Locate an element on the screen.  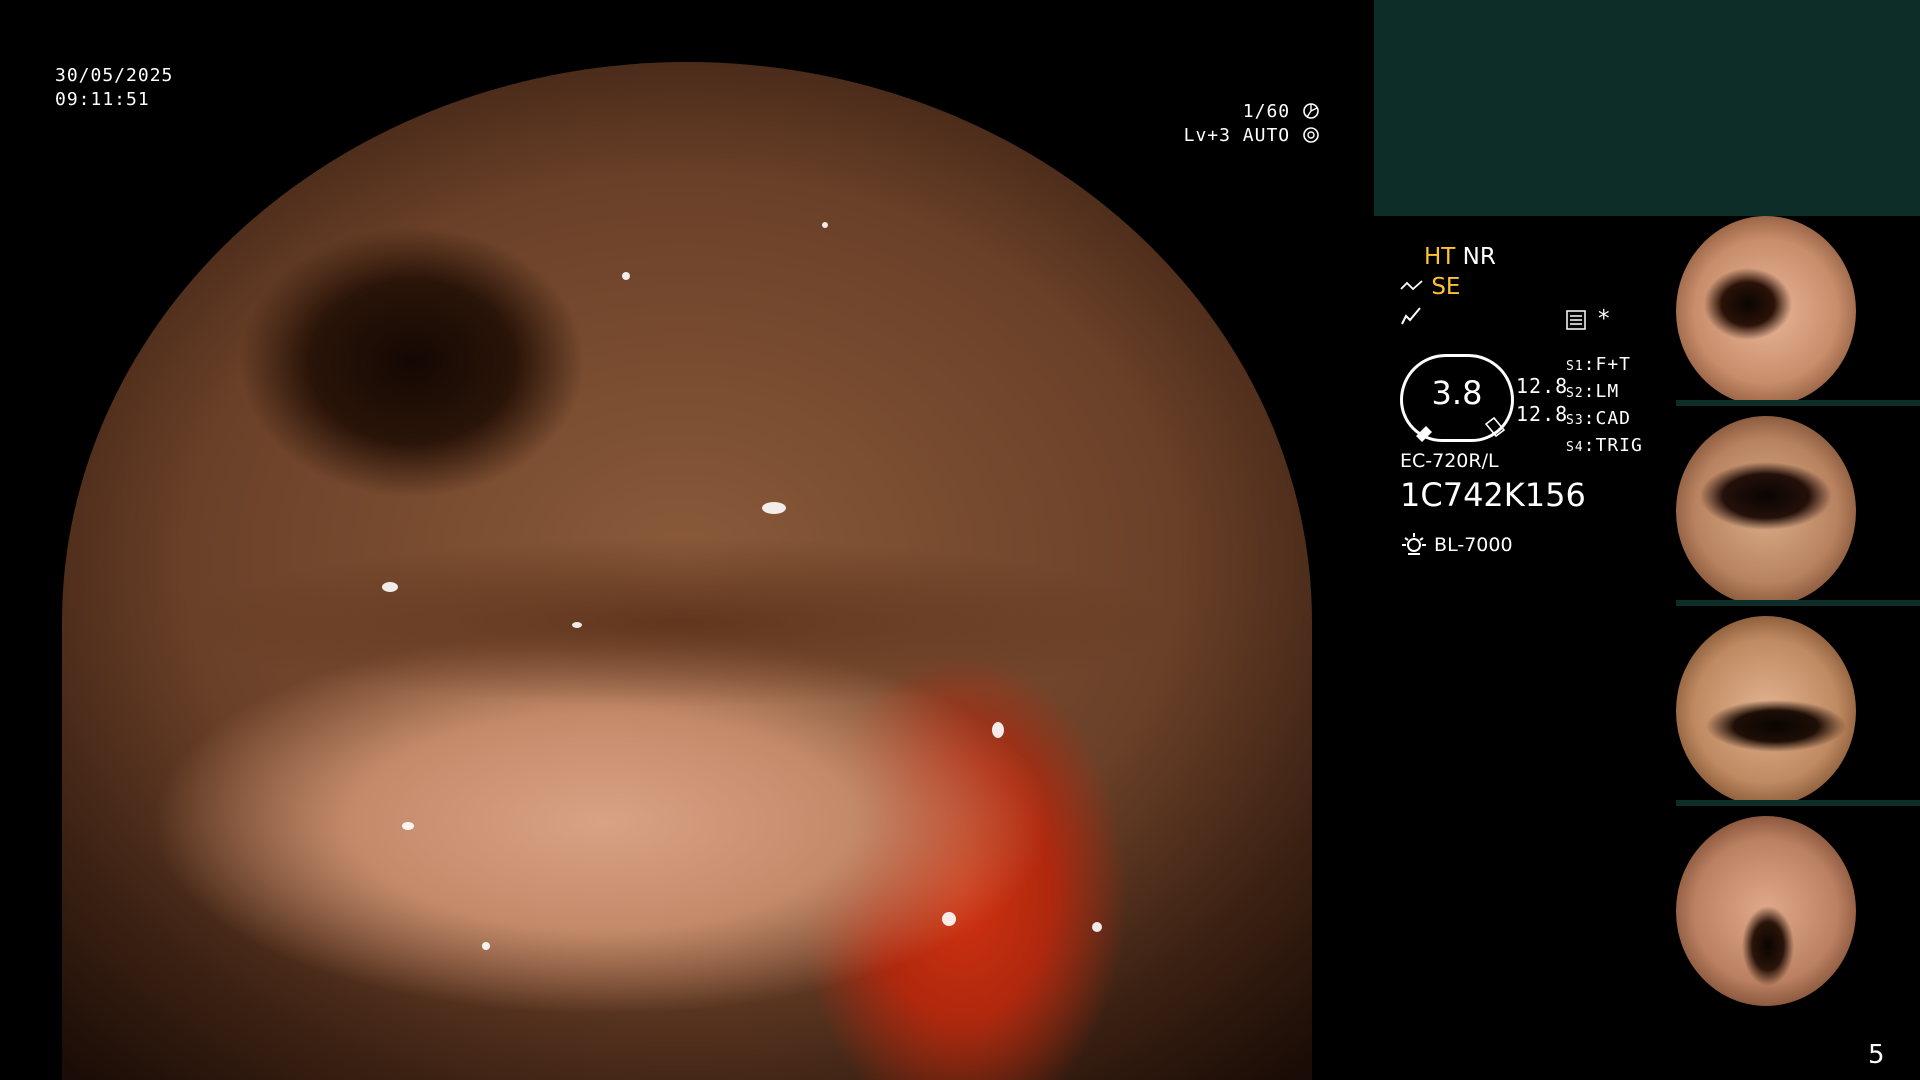
level-label: Lv+3 AUTO is located at coordinates (1237, 135).